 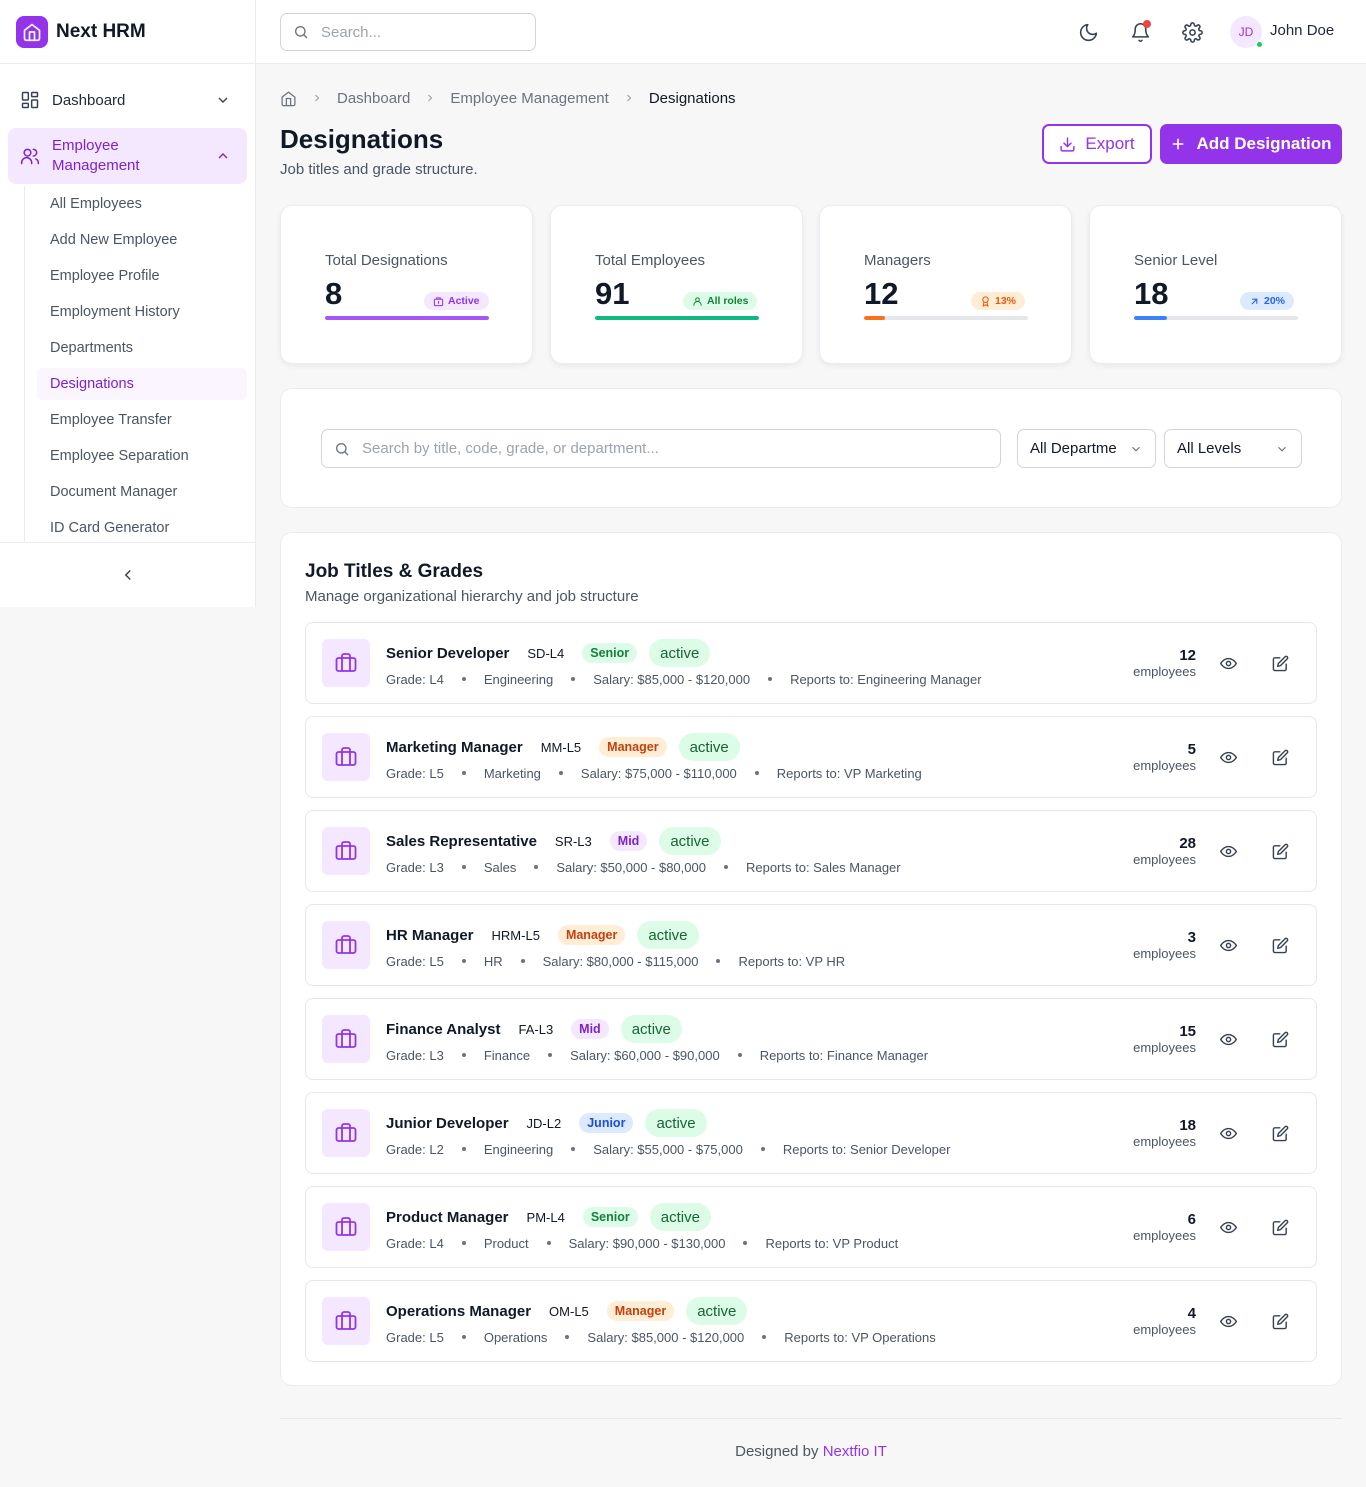 I want to click on badge-text: All roles, so click(x=728, y=301).